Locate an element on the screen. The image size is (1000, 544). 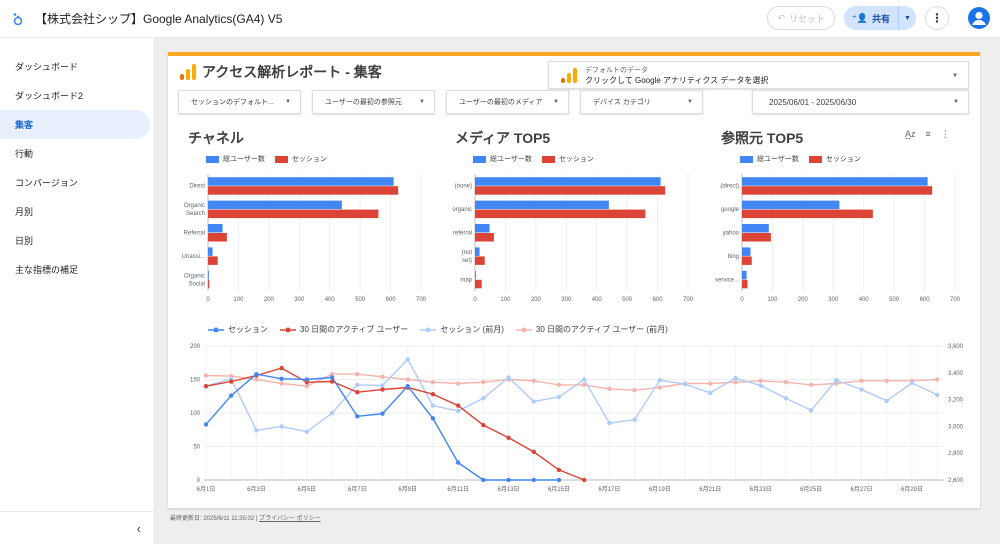
share-button-group: ⁺👤 共有 ▼ is located at coordinates (880, 18).